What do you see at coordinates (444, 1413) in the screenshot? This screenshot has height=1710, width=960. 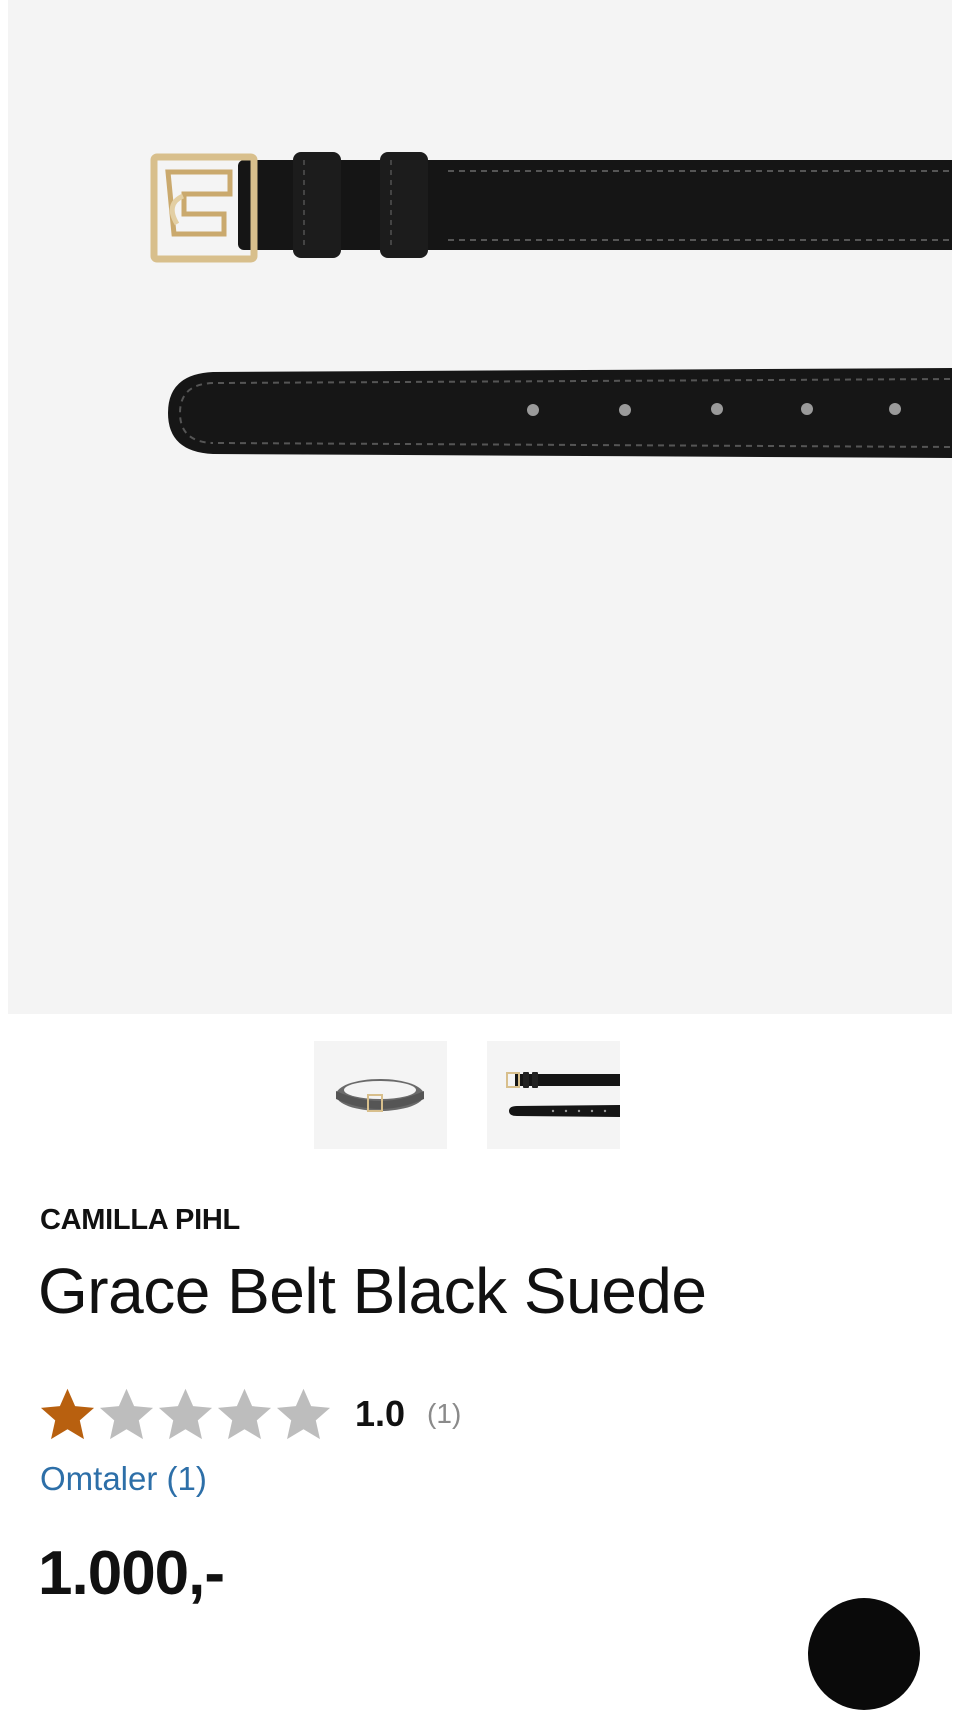 I see `rating-count: (1)` at bounding box center [444, 1413].